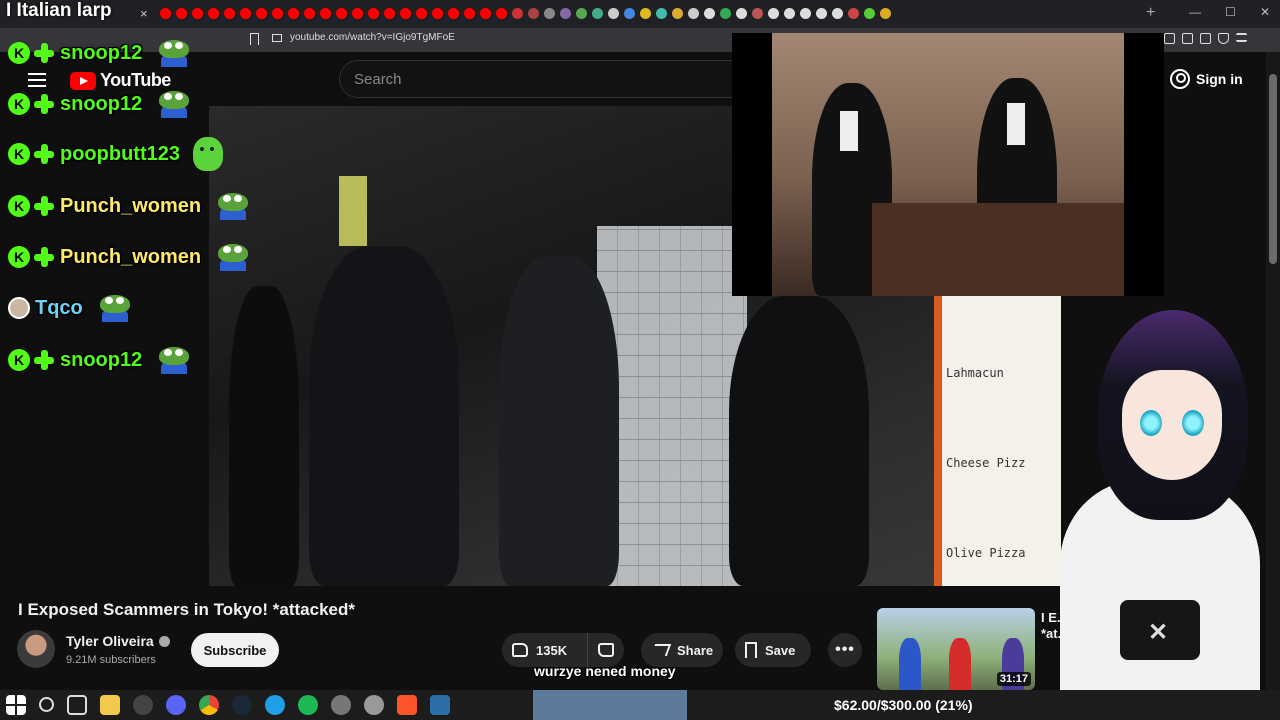  I want to click on search-input: Search, so click(539, 79).